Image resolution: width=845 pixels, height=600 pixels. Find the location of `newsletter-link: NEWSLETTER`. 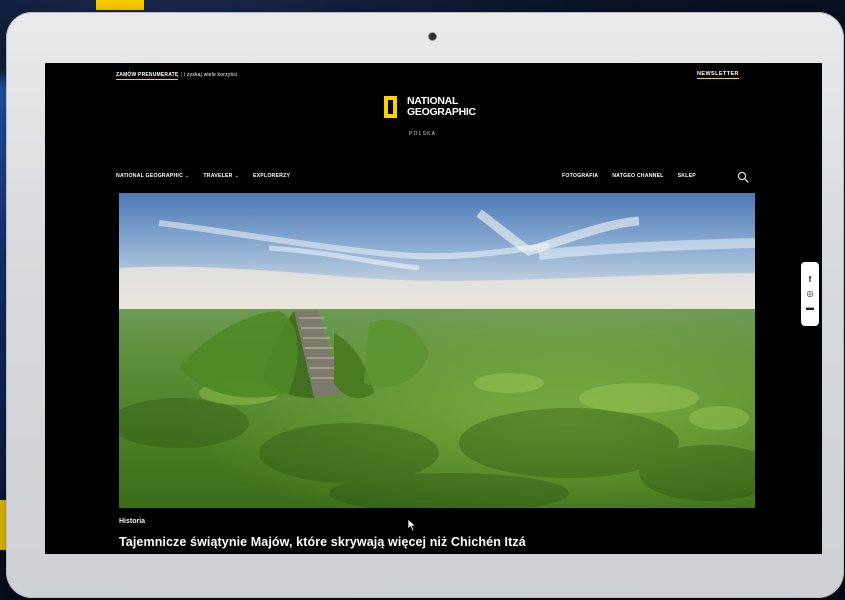

newsletter-link: NEWSLETTER is located at coordinates (718, 75).